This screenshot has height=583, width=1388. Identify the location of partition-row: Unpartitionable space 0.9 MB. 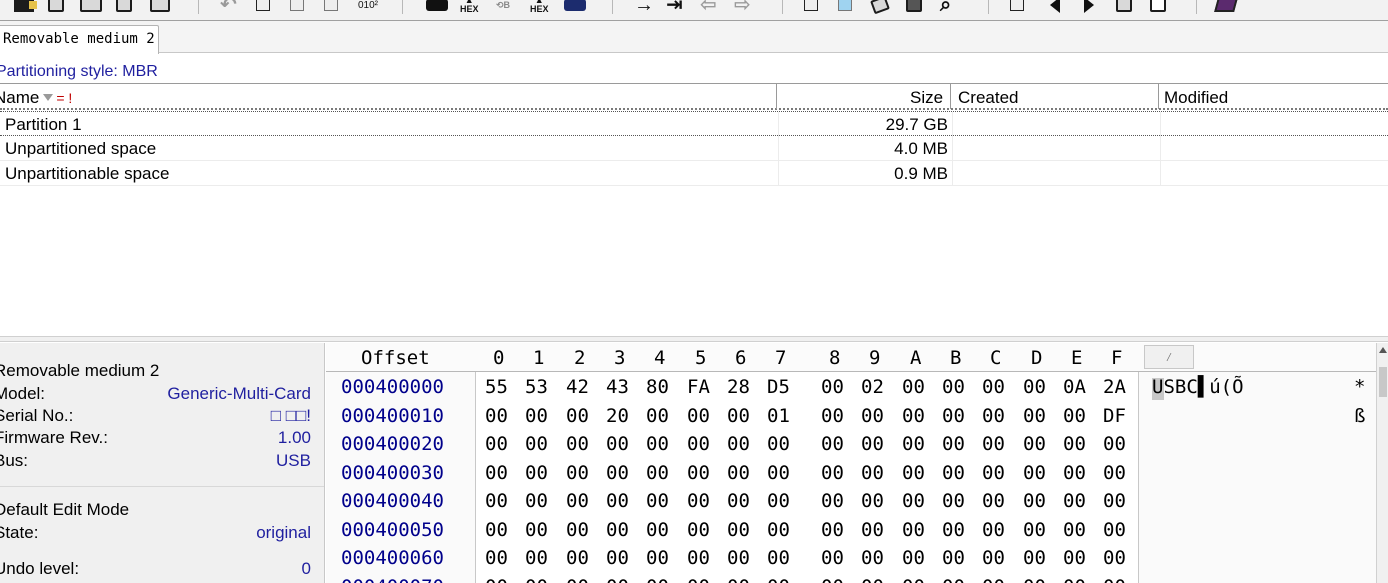
(694, 173).